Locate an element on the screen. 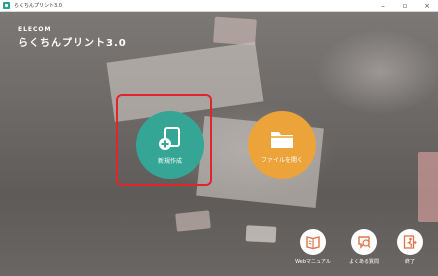  window-title: らくちんプリント3.0 is located at coordinates (38, 6).